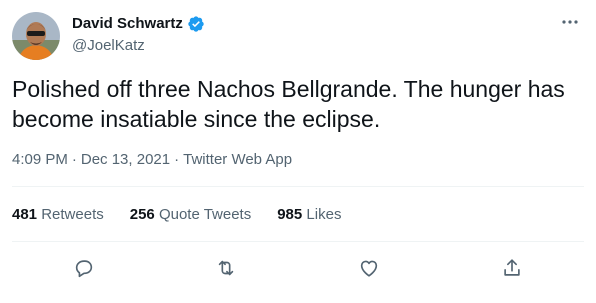  I want to click on more-horizontal-icon, so click(570, 22).